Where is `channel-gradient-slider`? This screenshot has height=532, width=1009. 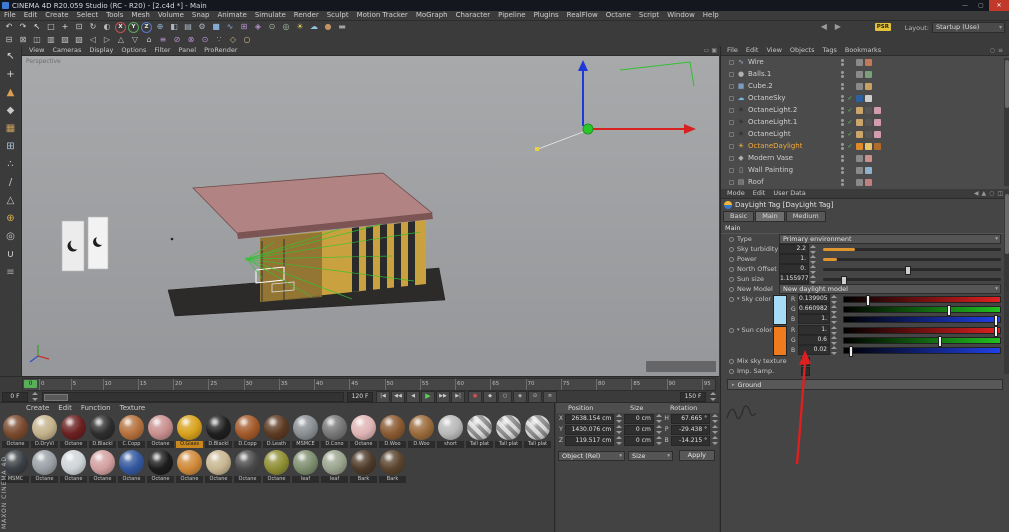
channel-gradient-slider is located at coordinates (922, 351).